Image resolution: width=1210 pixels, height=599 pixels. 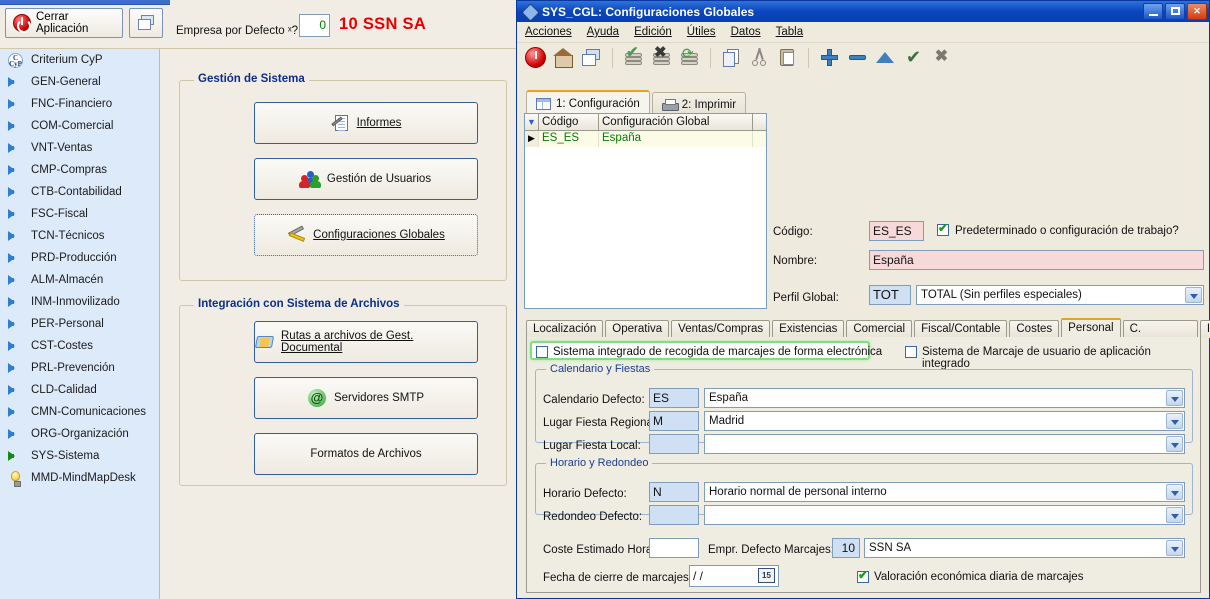 I want to click on maximize-button, so click(x=1175, y=11).